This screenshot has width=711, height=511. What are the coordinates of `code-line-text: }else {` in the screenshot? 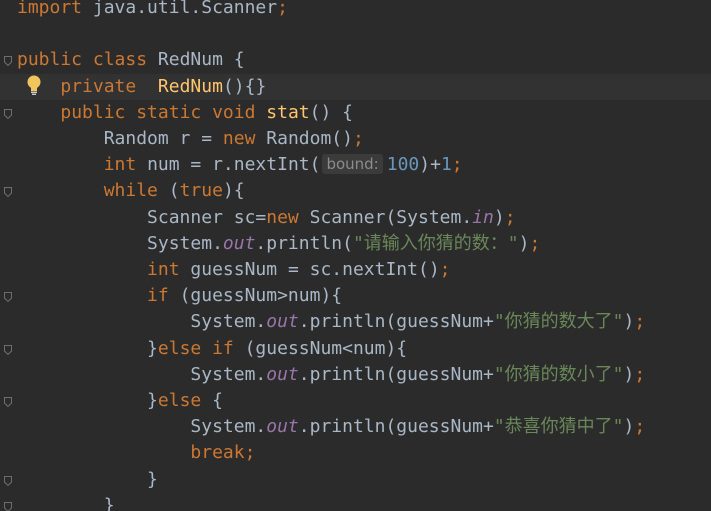 It's located at (120, 401).